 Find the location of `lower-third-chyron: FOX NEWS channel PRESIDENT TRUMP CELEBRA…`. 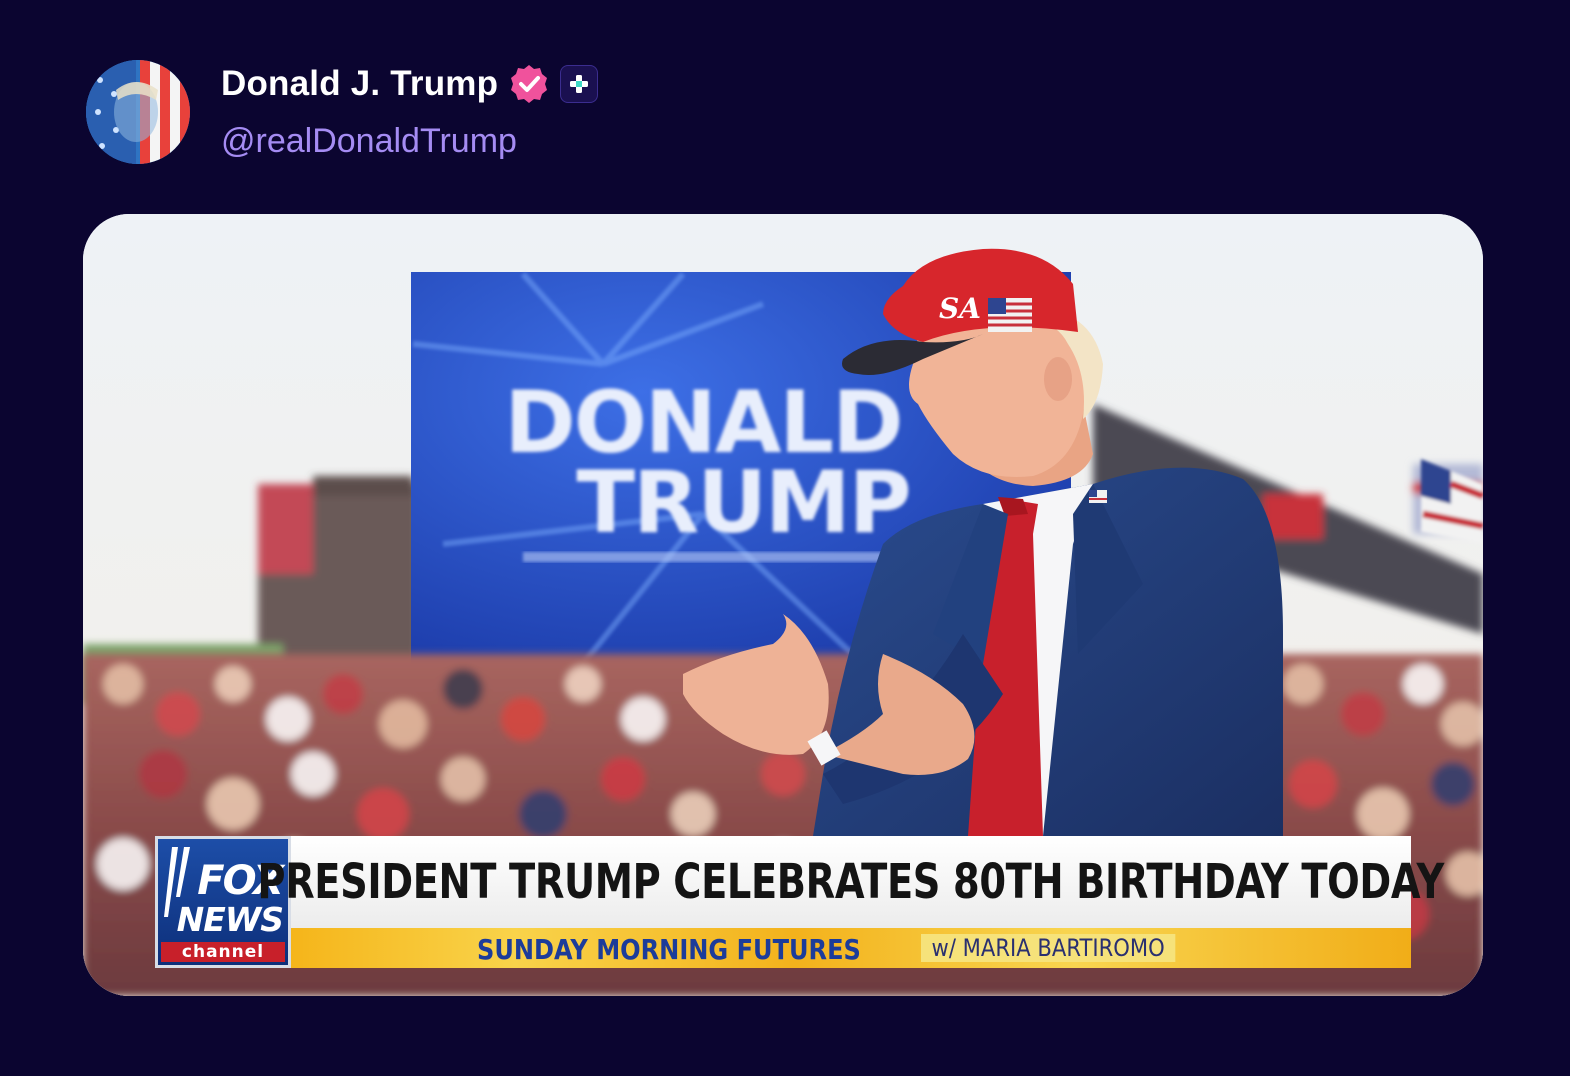

lower-third-chyron: FOX NEWS channel PRESIDENT TRUMP CELEBRA… is located at coordinates (800, 902).